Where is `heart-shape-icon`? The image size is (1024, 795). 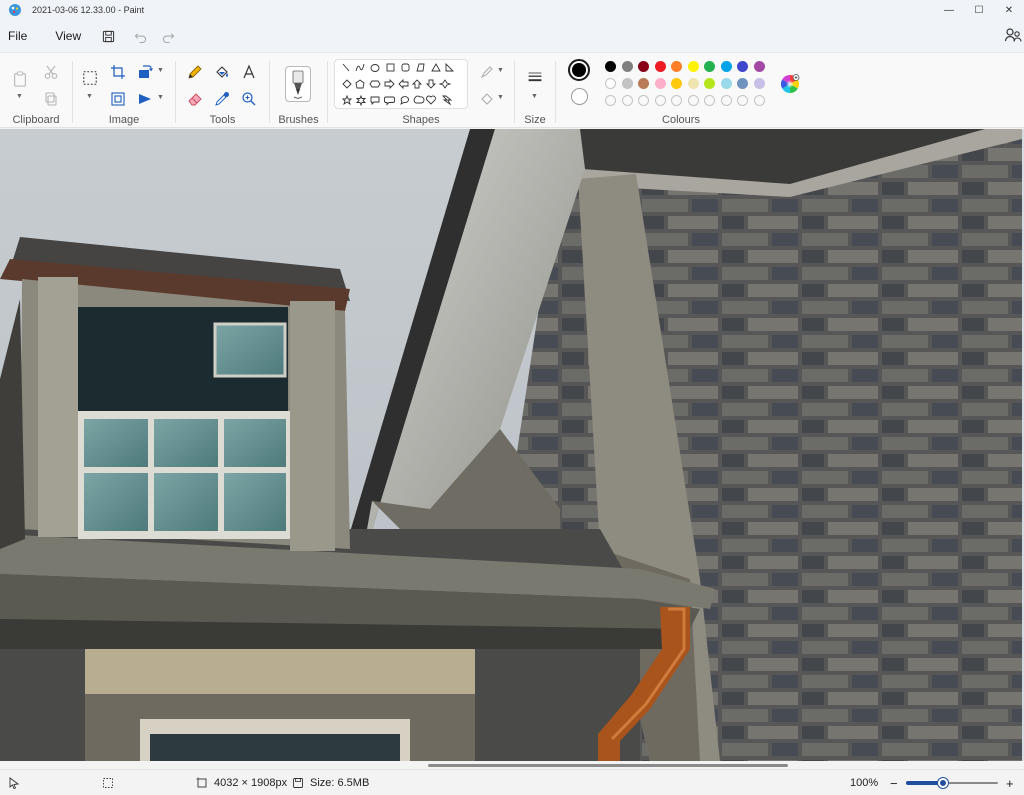 heart-shape-icon is located at coordinates (431, 100).